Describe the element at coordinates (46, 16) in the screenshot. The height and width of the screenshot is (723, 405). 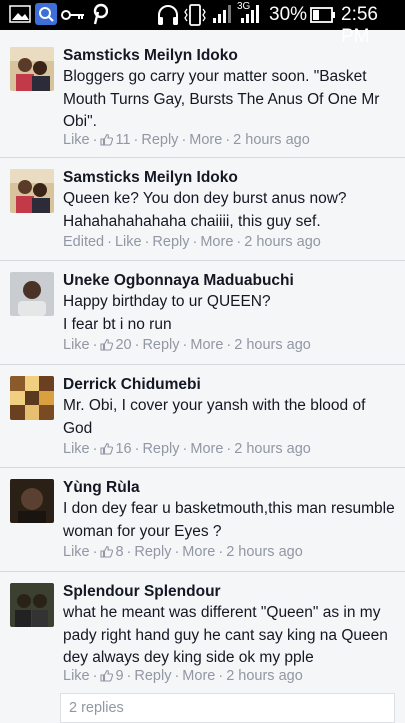
I see `search-icon` at that location.